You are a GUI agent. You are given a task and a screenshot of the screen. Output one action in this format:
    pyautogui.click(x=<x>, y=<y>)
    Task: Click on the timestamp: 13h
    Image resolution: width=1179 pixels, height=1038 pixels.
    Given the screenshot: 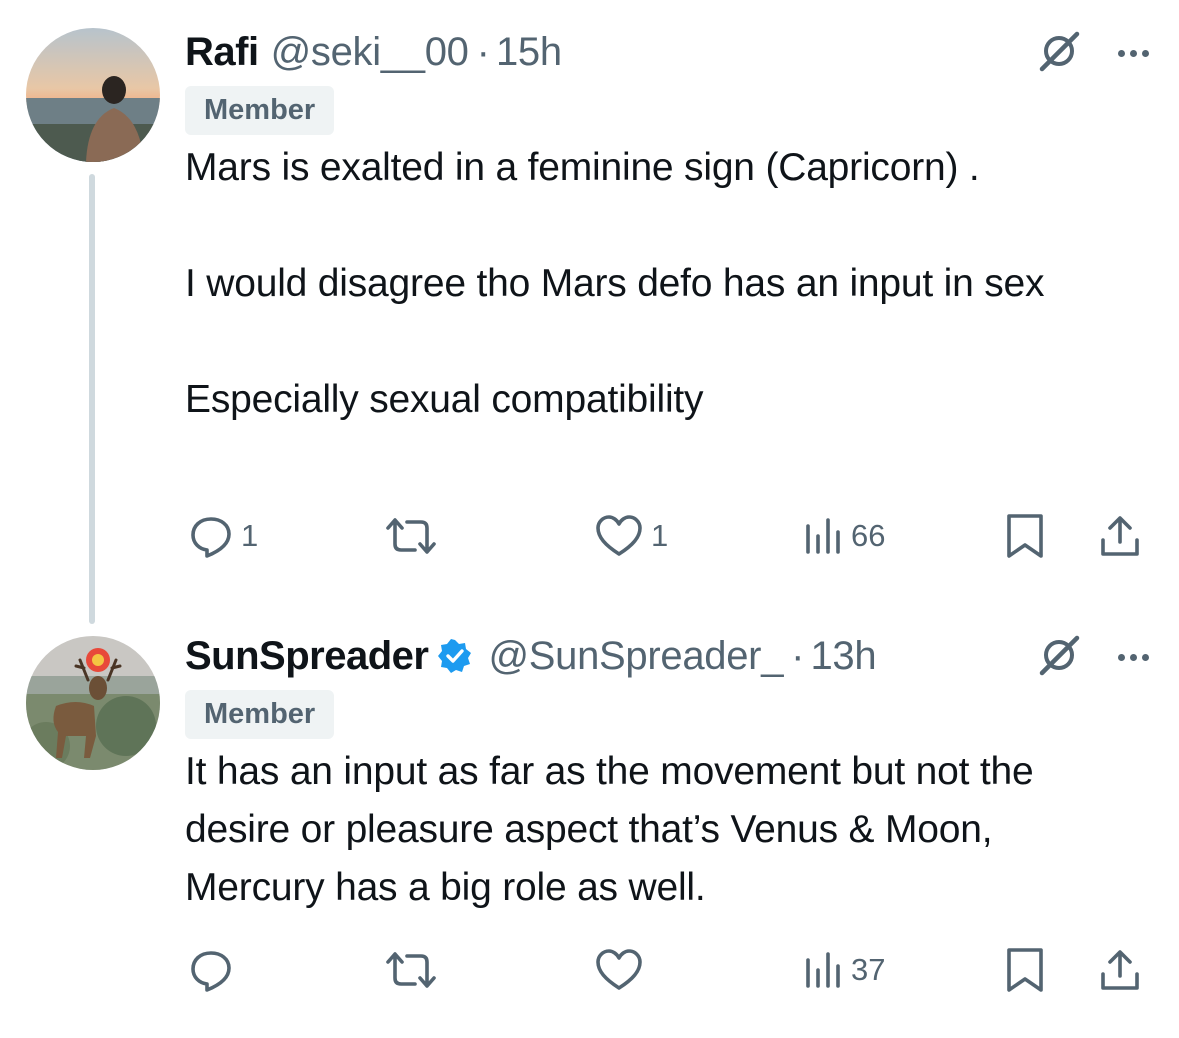 What is the action you would take?
    pyautogui.click(x=843, y=656)
    